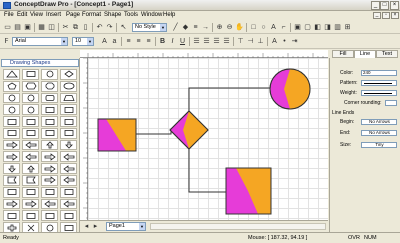 This screenshot has width=400, height=243. Describe the element at coordinates (117, 135) in the screenshot. I see `square-shape-left` at that location.